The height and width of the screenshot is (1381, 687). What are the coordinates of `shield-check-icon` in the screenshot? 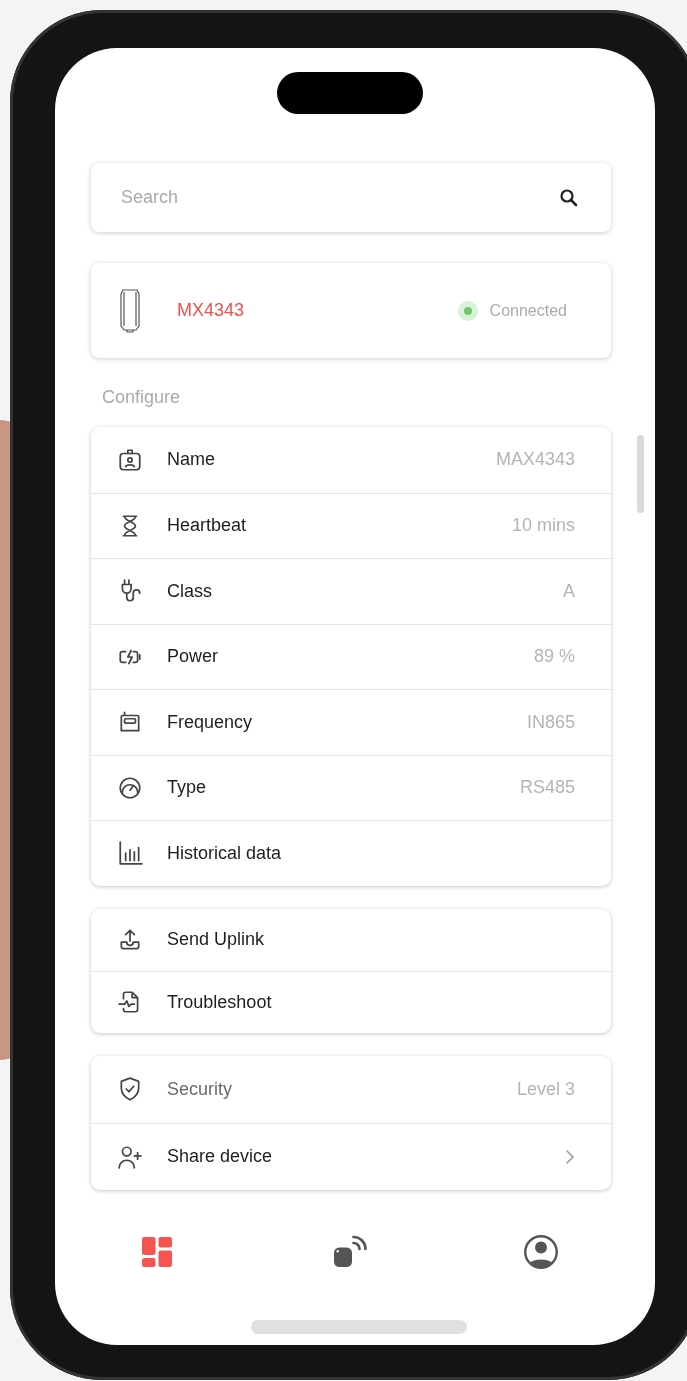 It's located at (130, 1089).